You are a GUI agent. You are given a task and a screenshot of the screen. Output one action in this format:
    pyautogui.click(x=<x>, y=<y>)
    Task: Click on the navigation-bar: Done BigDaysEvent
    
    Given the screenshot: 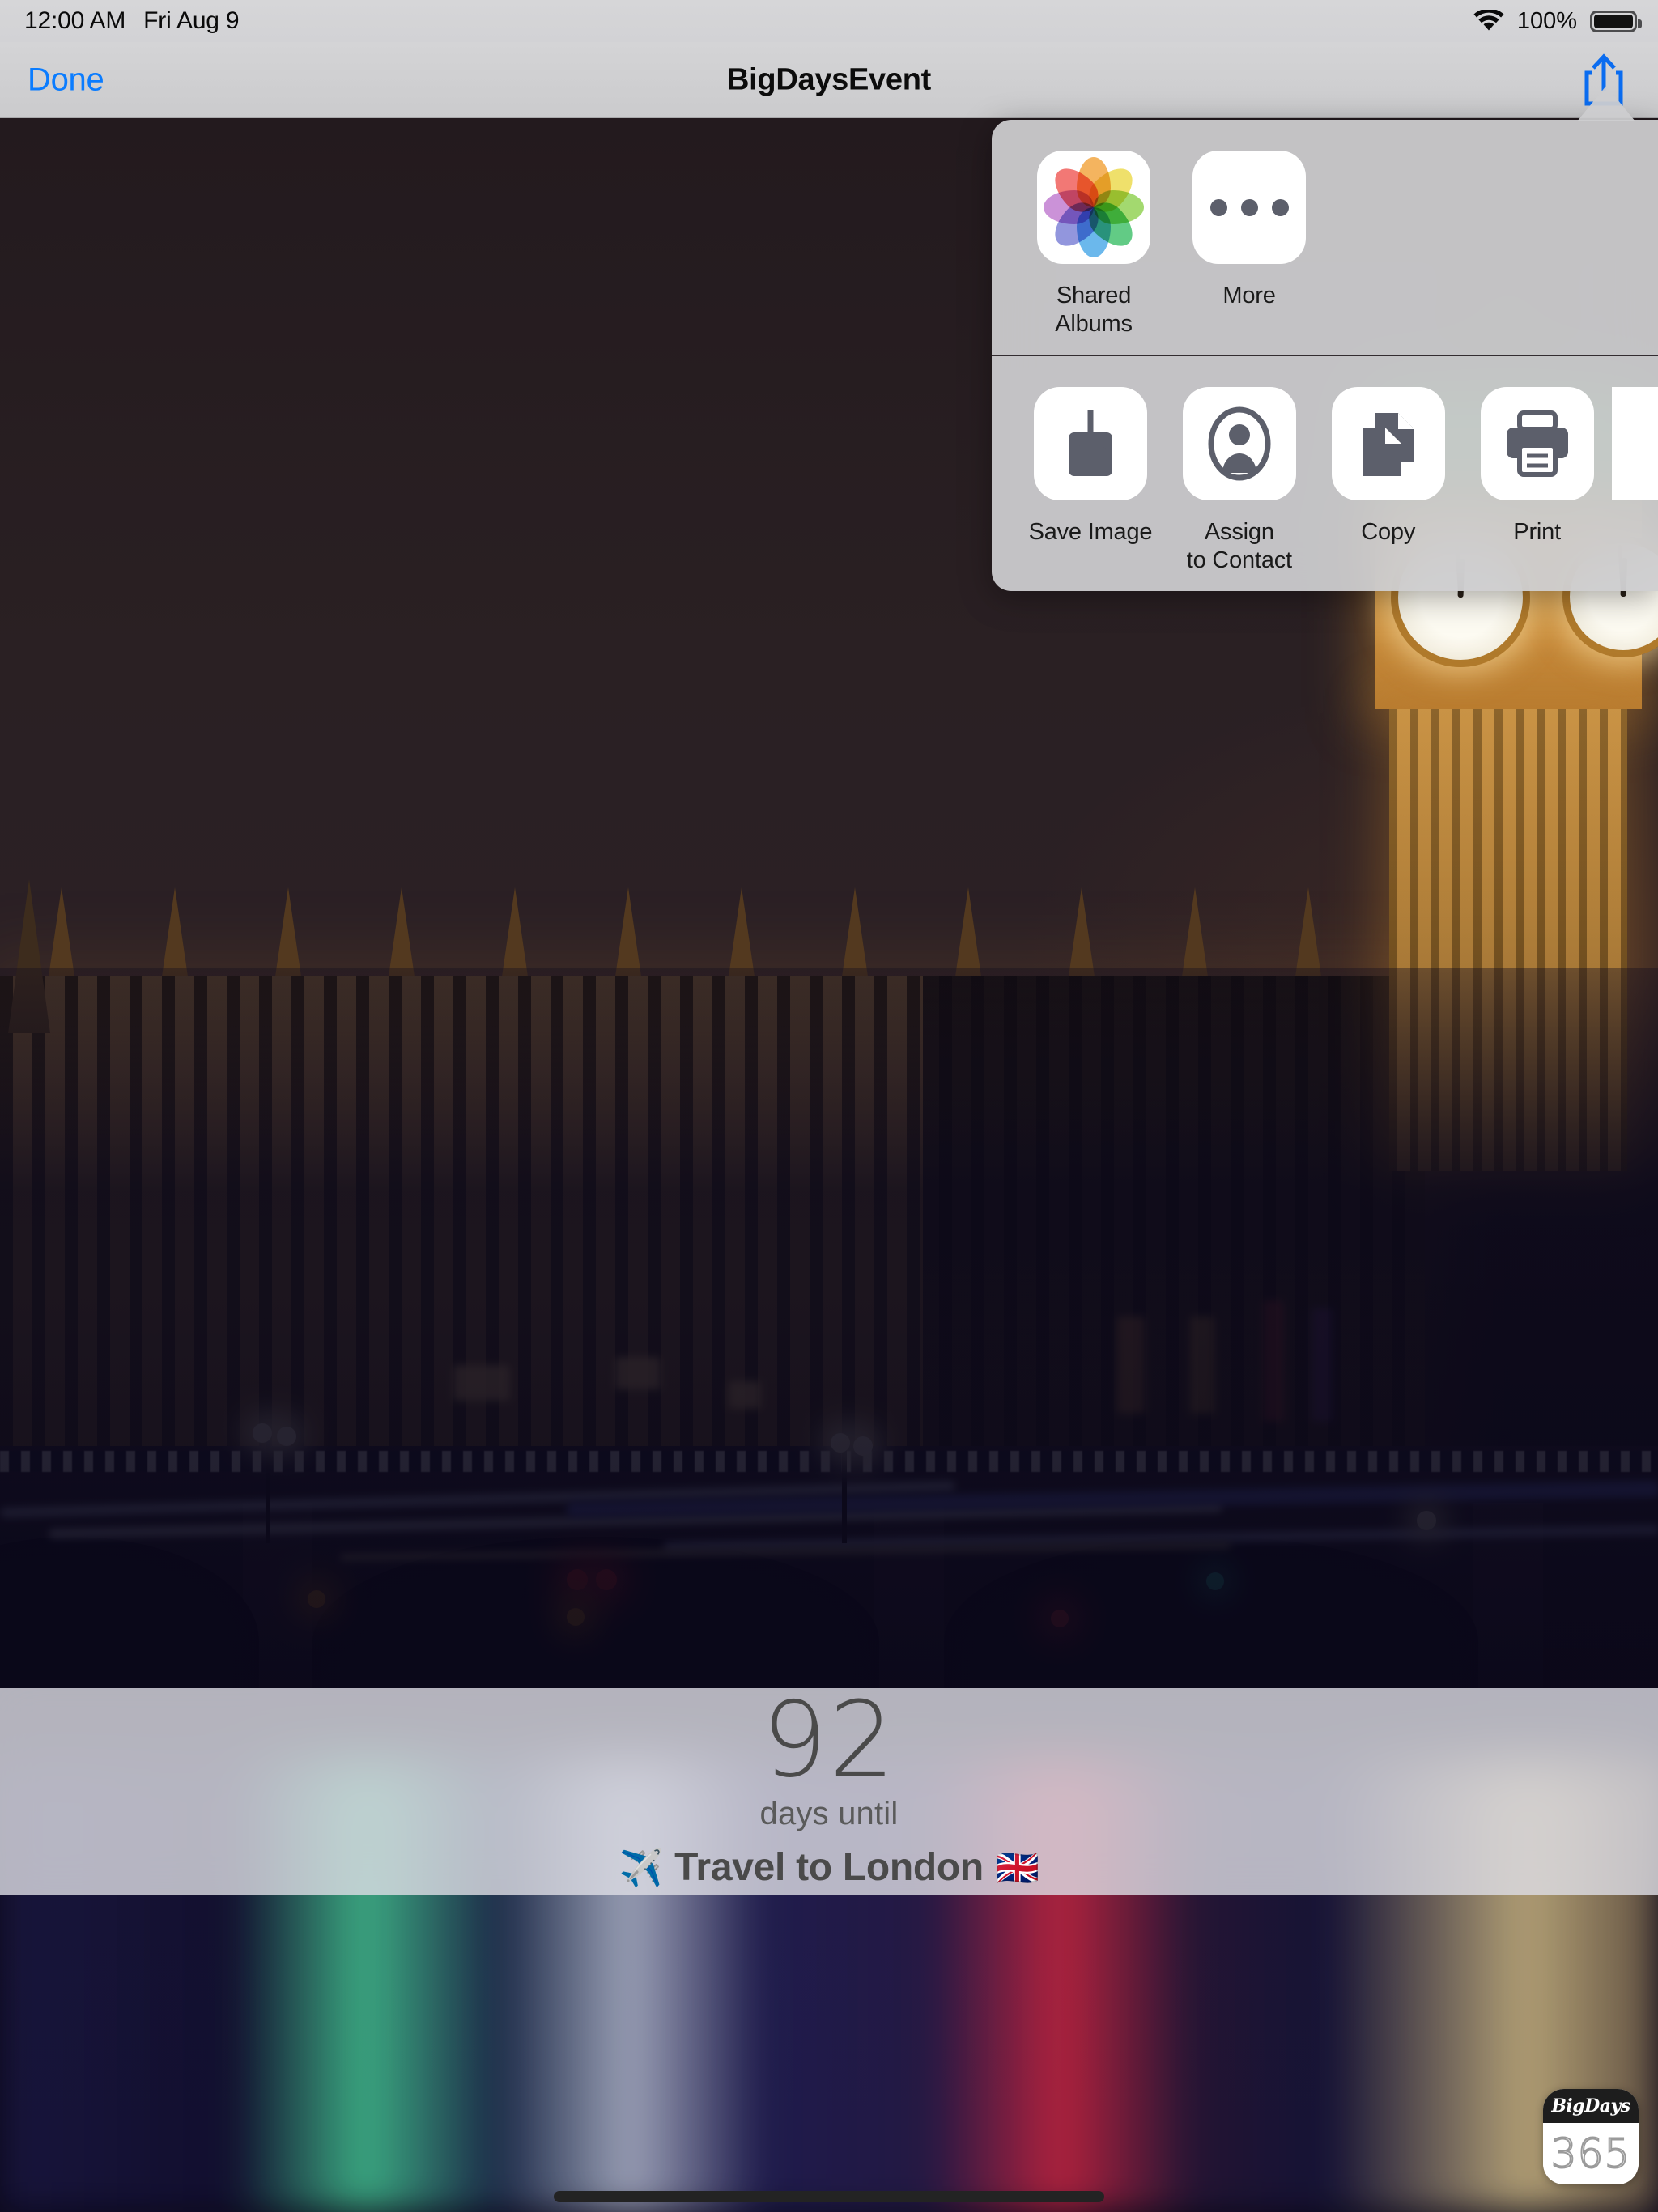 What is the action you would take?
    pyautogui.click(x=829, y=80)
    